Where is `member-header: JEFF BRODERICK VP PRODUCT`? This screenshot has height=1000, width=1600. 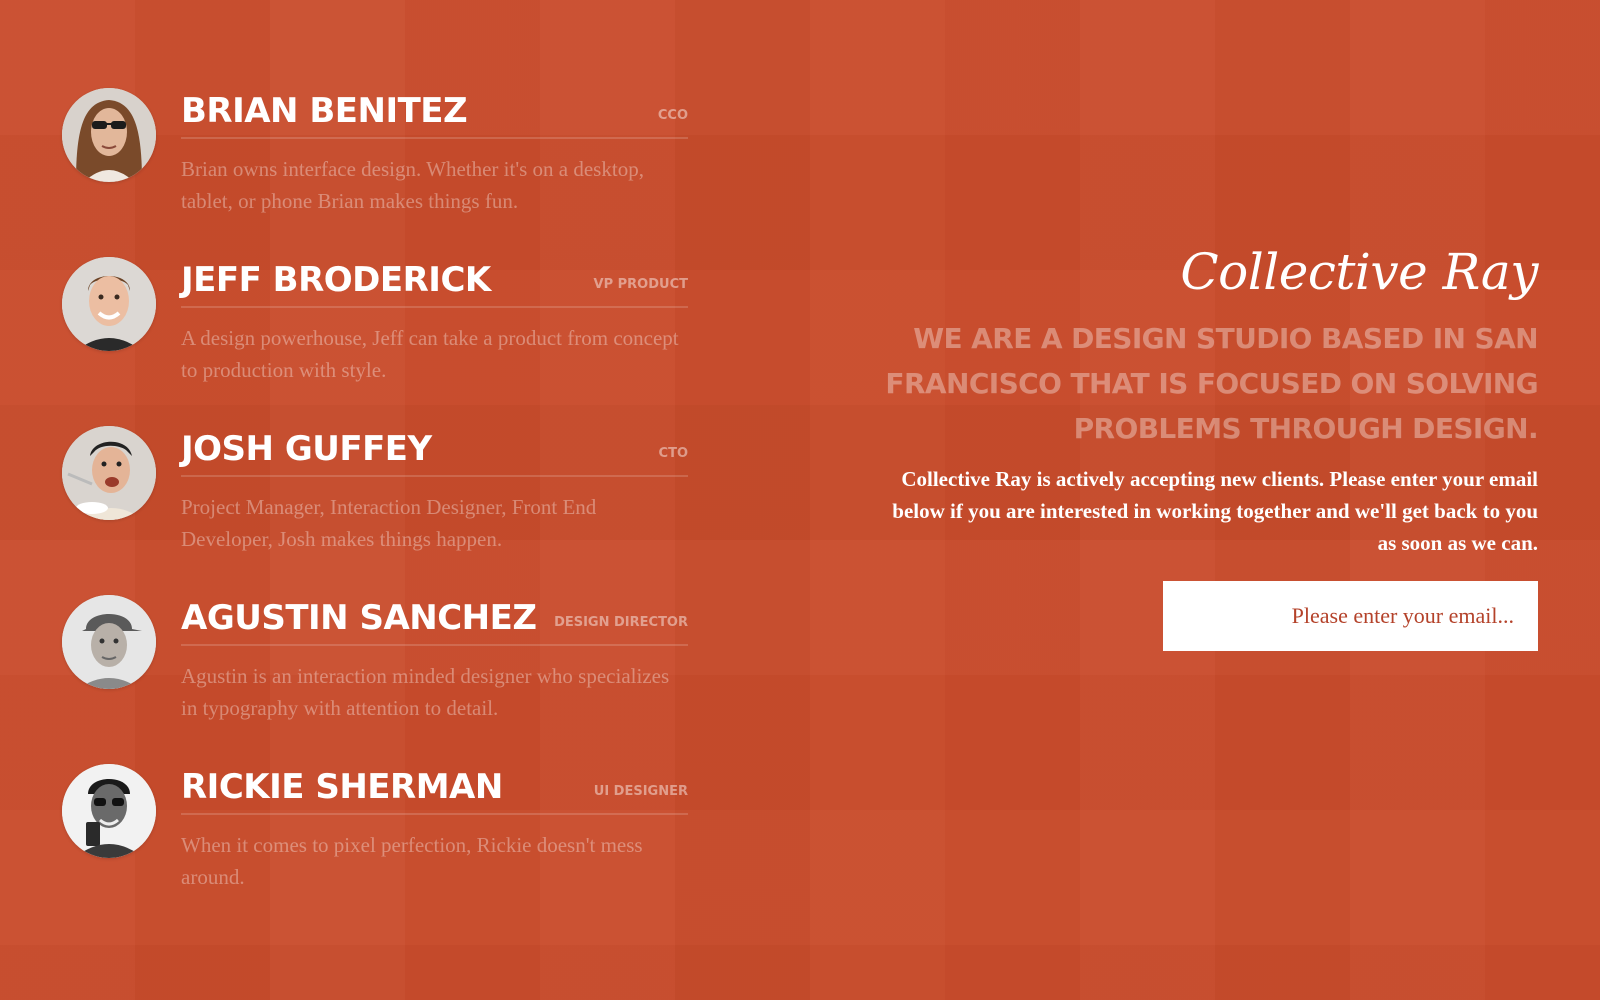
member-header: JEFF BRODERICK VP PRODUCT is located at coordinates (434, 281).